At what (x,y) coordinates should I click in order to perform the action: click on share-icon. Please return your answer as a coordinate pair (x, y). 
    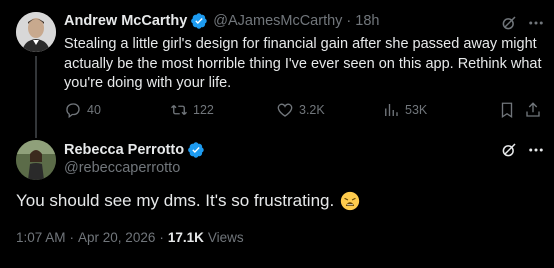
    Looking at the image, I should click on (533, 109).